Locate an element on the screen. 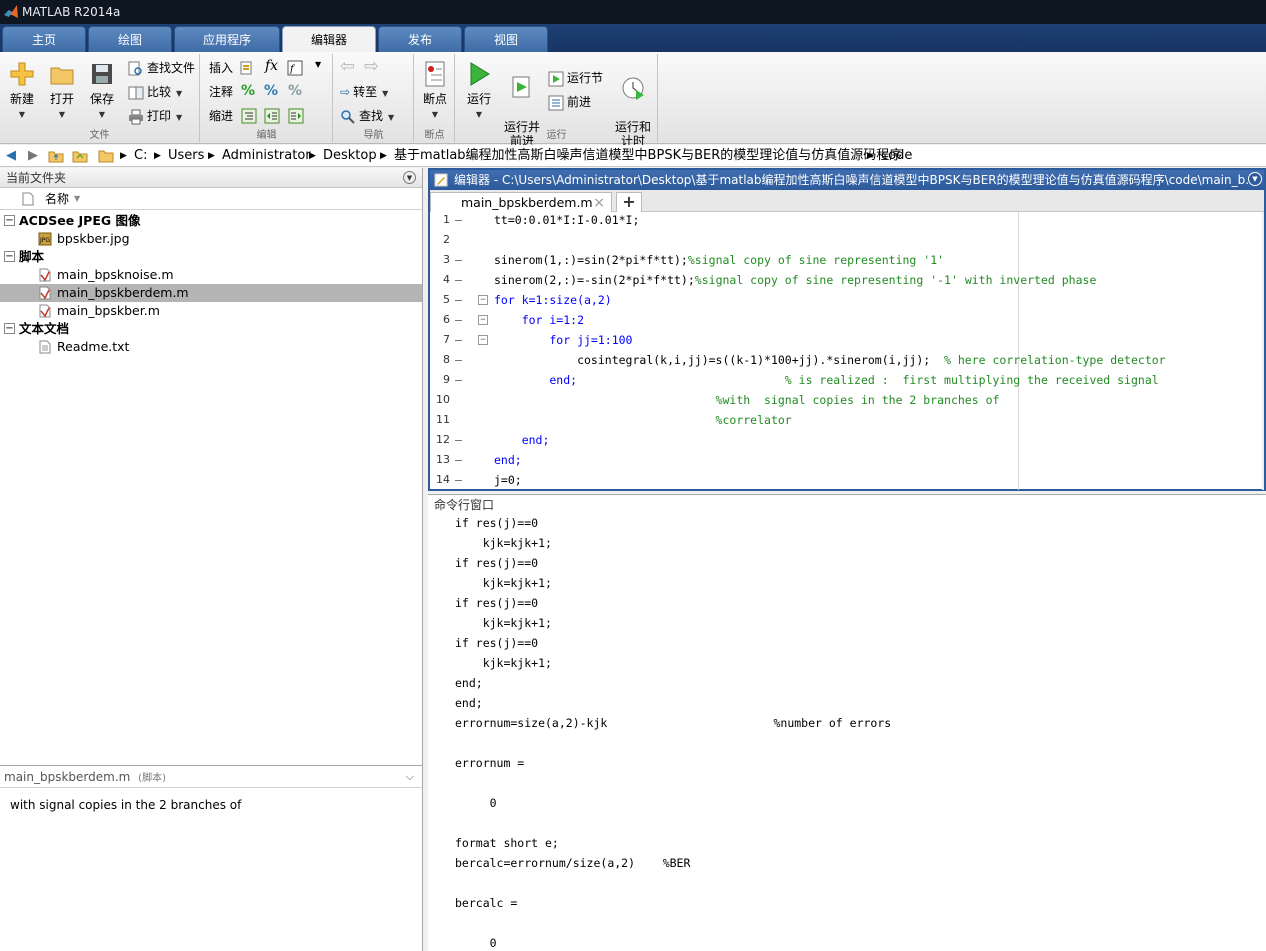 The width and height of the screenshot is (1266, 951). insert-function-file-icon: f is located at coordinates (295, 68).